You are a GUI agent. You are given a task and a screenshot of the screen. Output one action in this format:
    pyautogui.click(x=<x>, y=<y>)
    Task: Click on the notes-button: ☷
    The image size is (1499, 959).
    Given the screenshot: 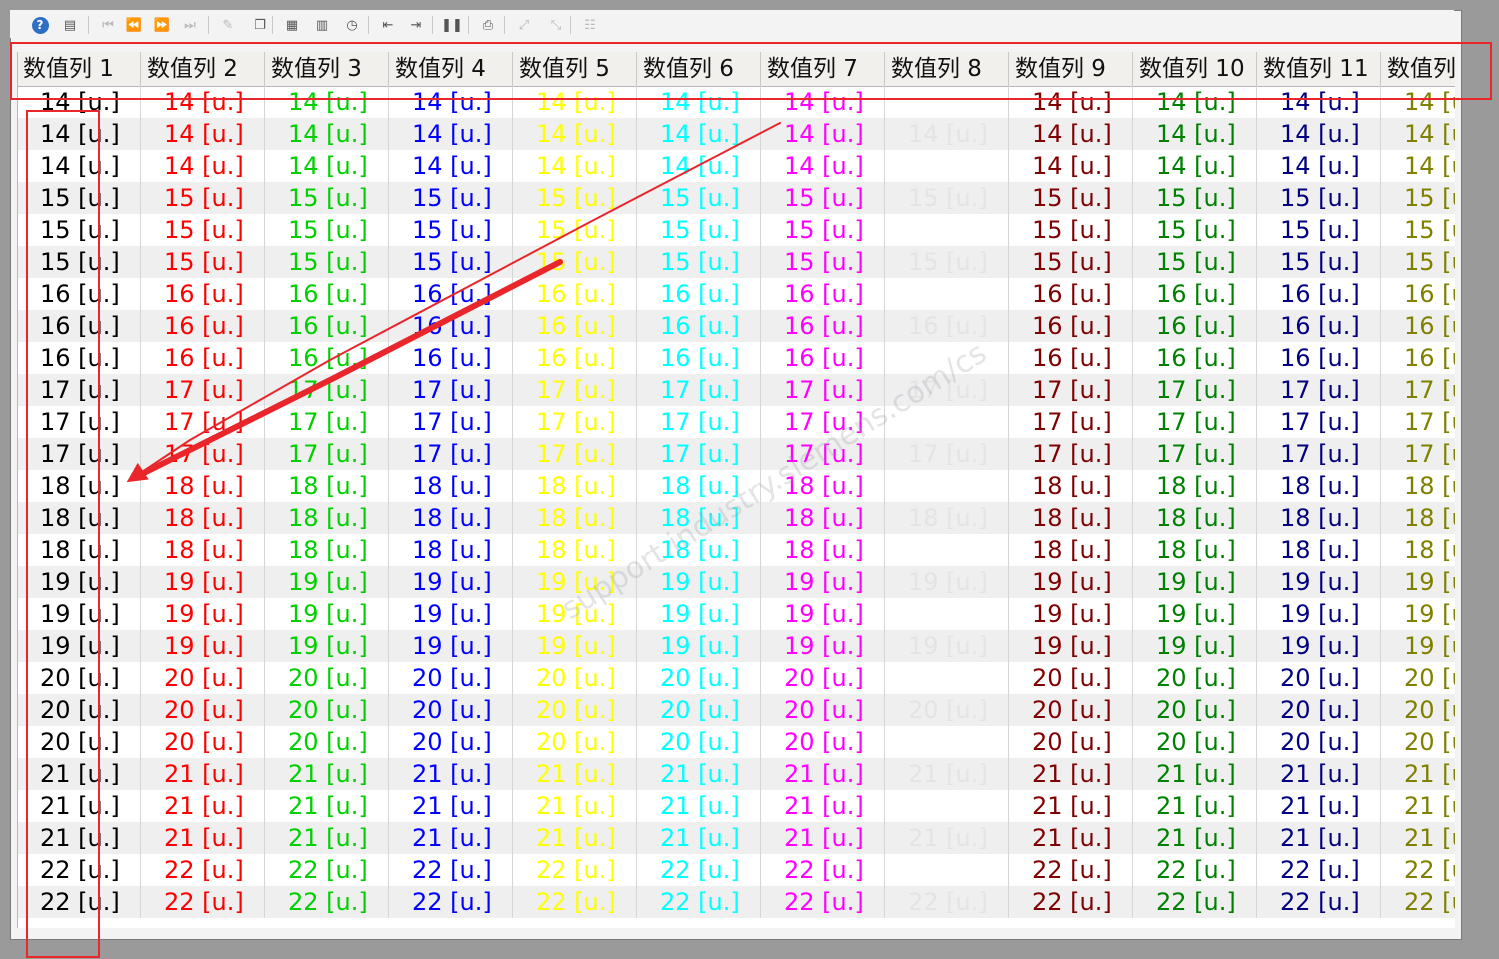 What is the action you would take?
    pyautogui.click(x=590, y=25)
    